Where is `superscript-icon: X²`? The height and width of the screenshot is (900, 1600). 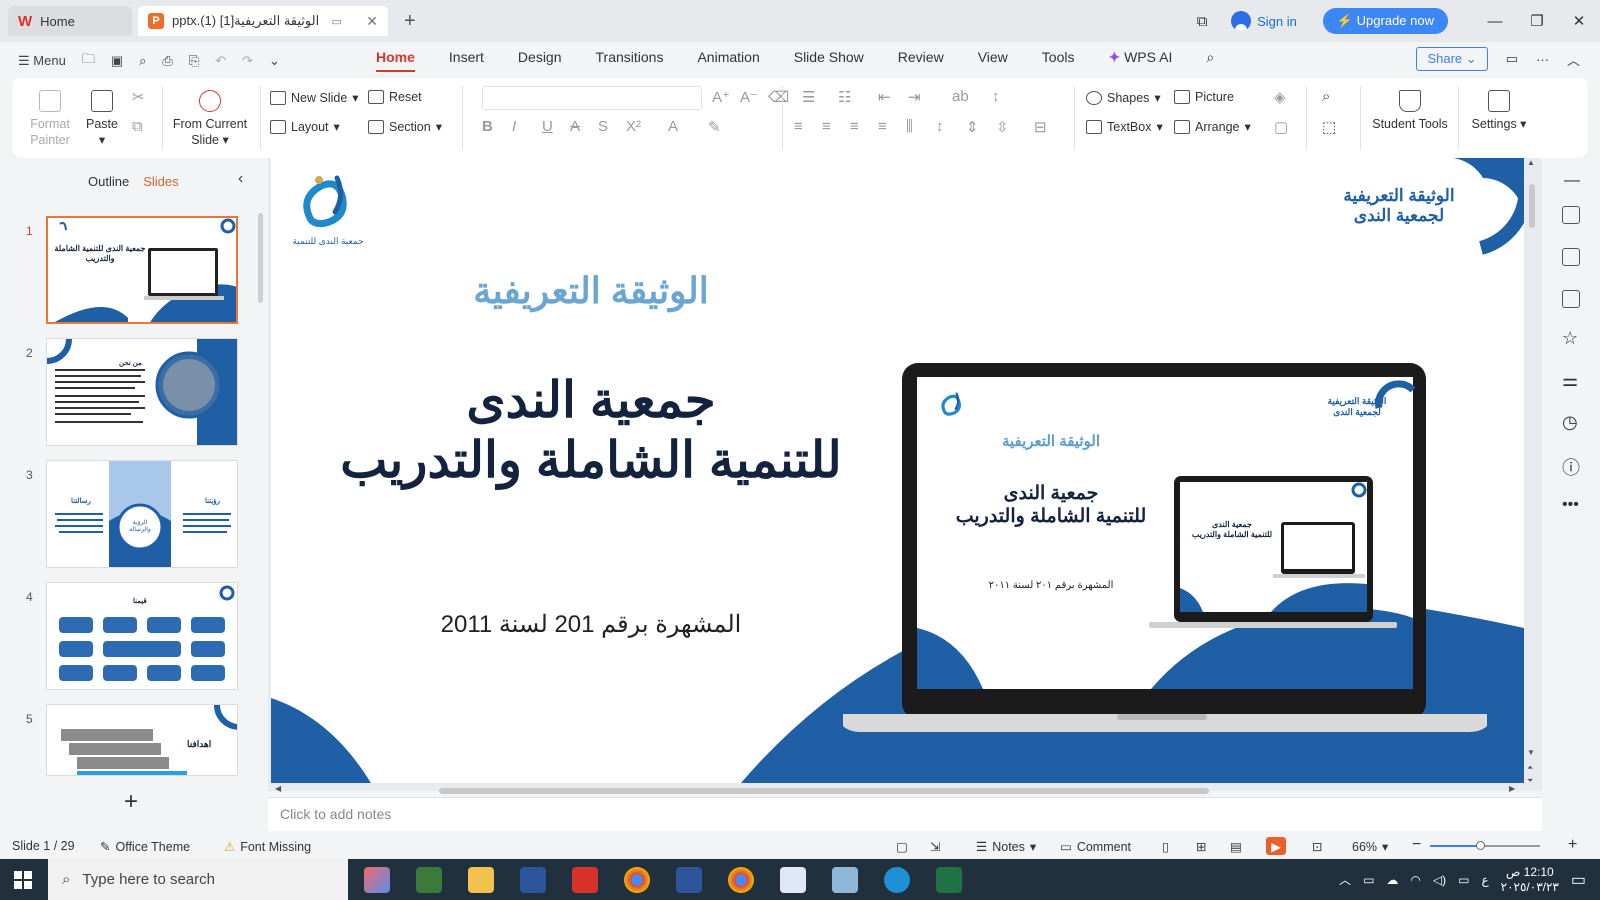
superscript-icon: X² is located at coordinates (633, 126).